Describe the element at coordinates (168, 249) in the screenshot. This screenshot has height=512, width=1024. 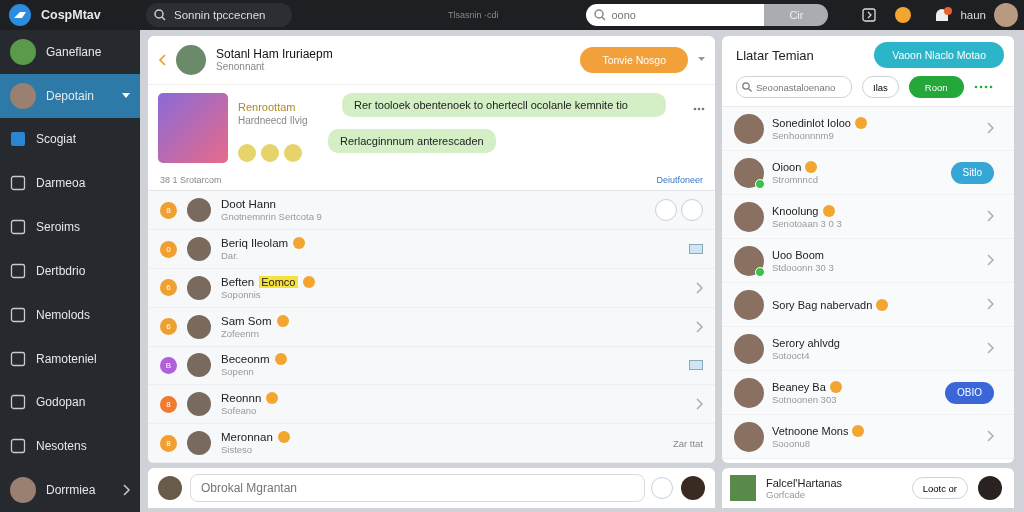
I see `count-badge: 0` at that location.